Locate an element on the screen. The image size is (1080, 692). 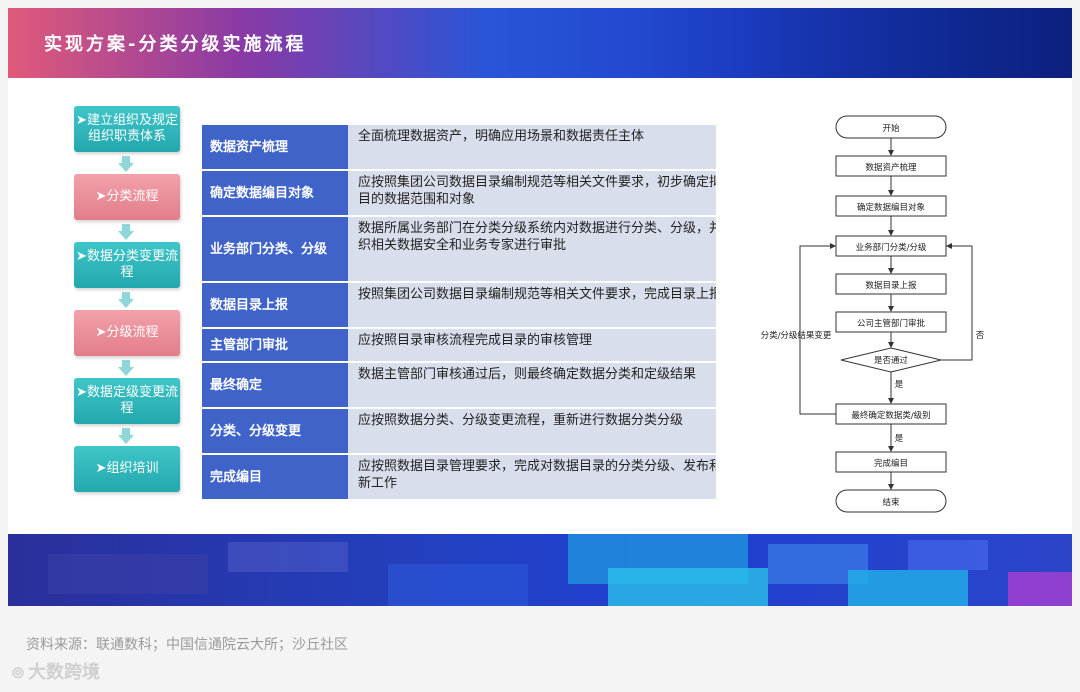
table-row: 分类、分级变更 应按照数据分类、分级变更流程，重新进行数据分类分级 is located at coordinates (476, 431).